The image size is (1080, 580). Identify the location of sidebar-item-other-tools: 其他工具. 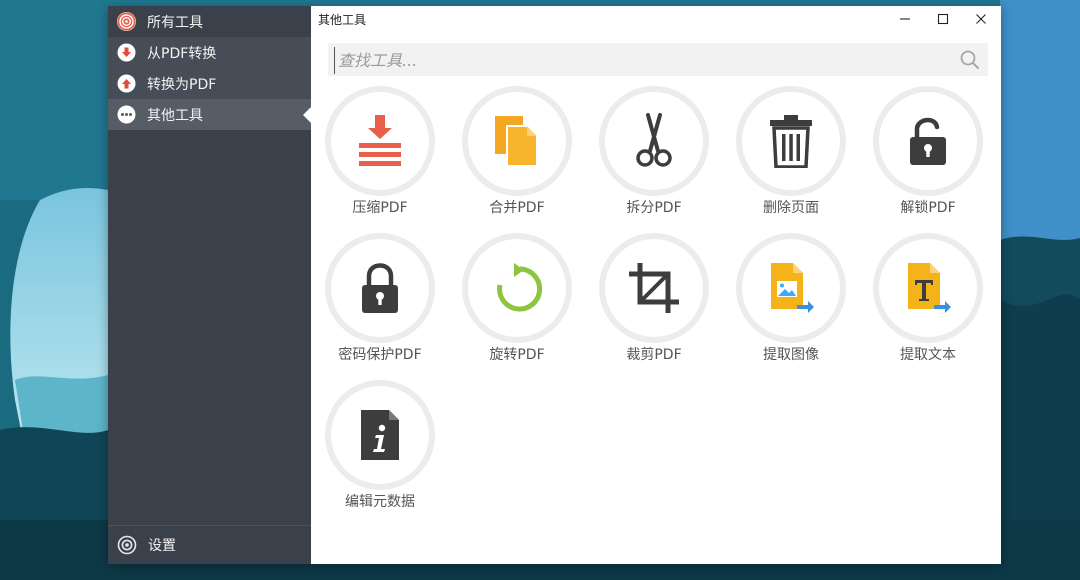
(209, 114).